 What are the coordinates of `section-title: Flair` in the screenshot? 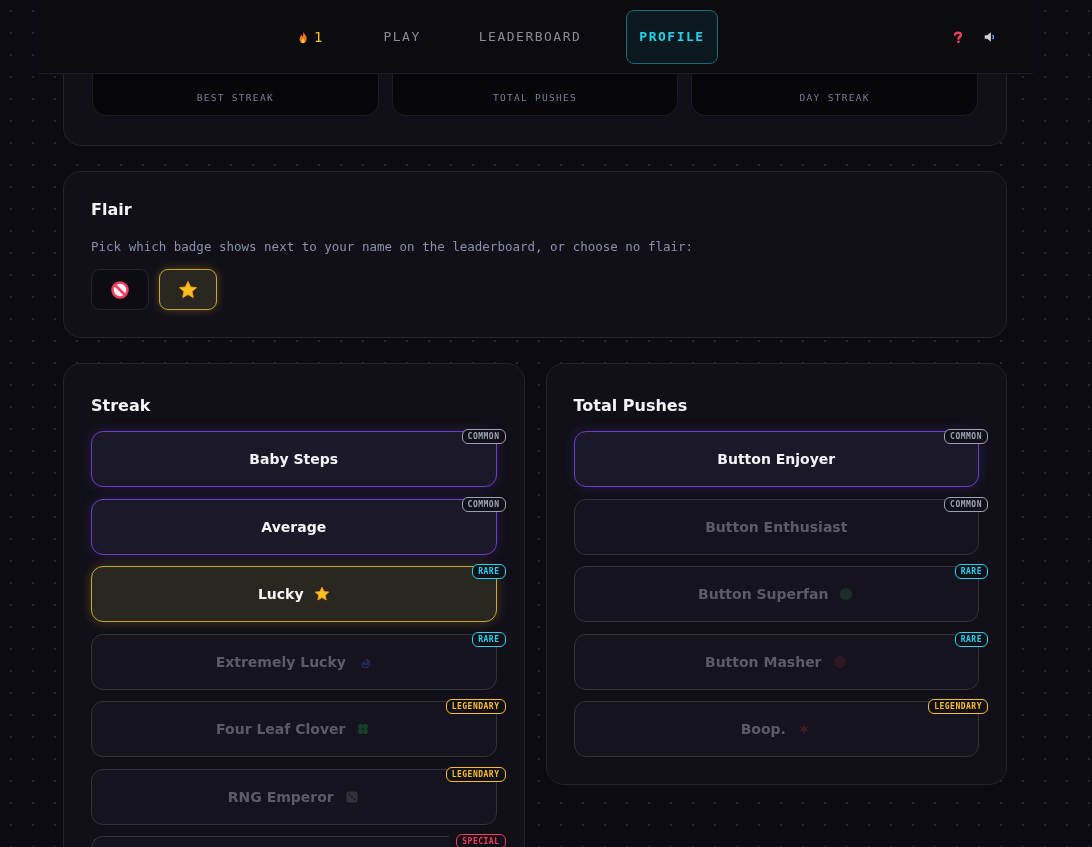 It's located at (112, 209).